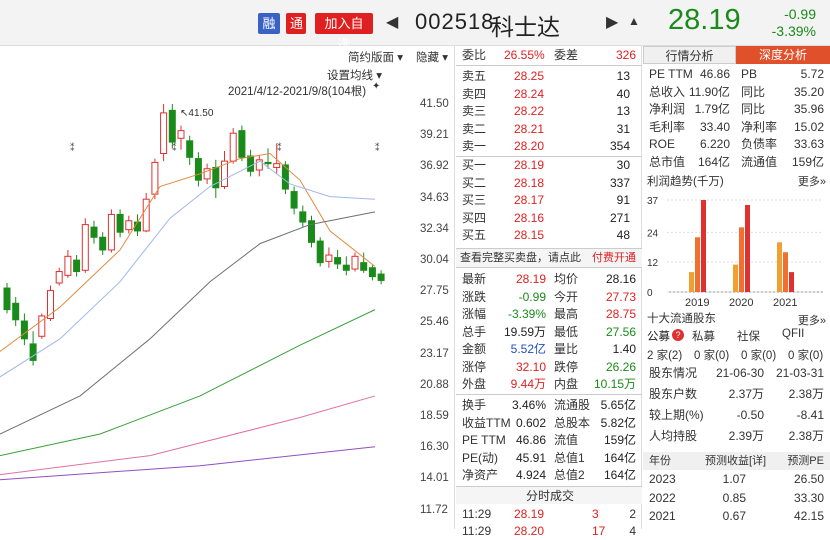  Describe the element at coordinates (549, 422) in the screenshot. I see `fundamental-stat-row: 收益TTM 0.602 总股本 5.82亿` at that location.